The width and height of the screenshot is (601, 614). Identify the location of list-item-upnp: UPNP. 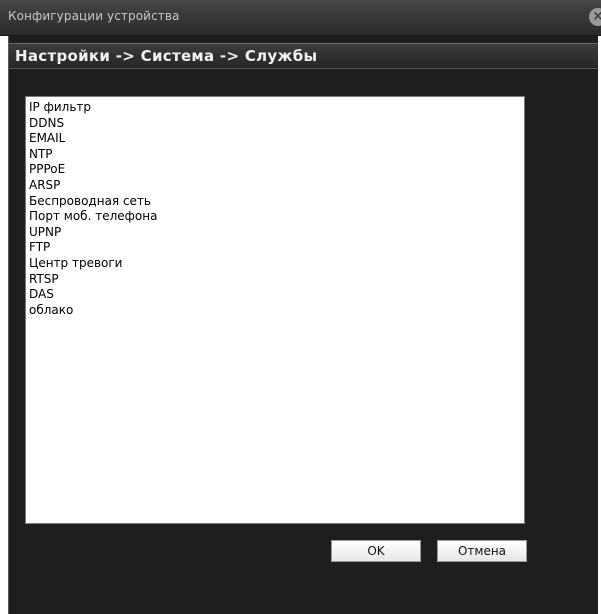
(276, 233).